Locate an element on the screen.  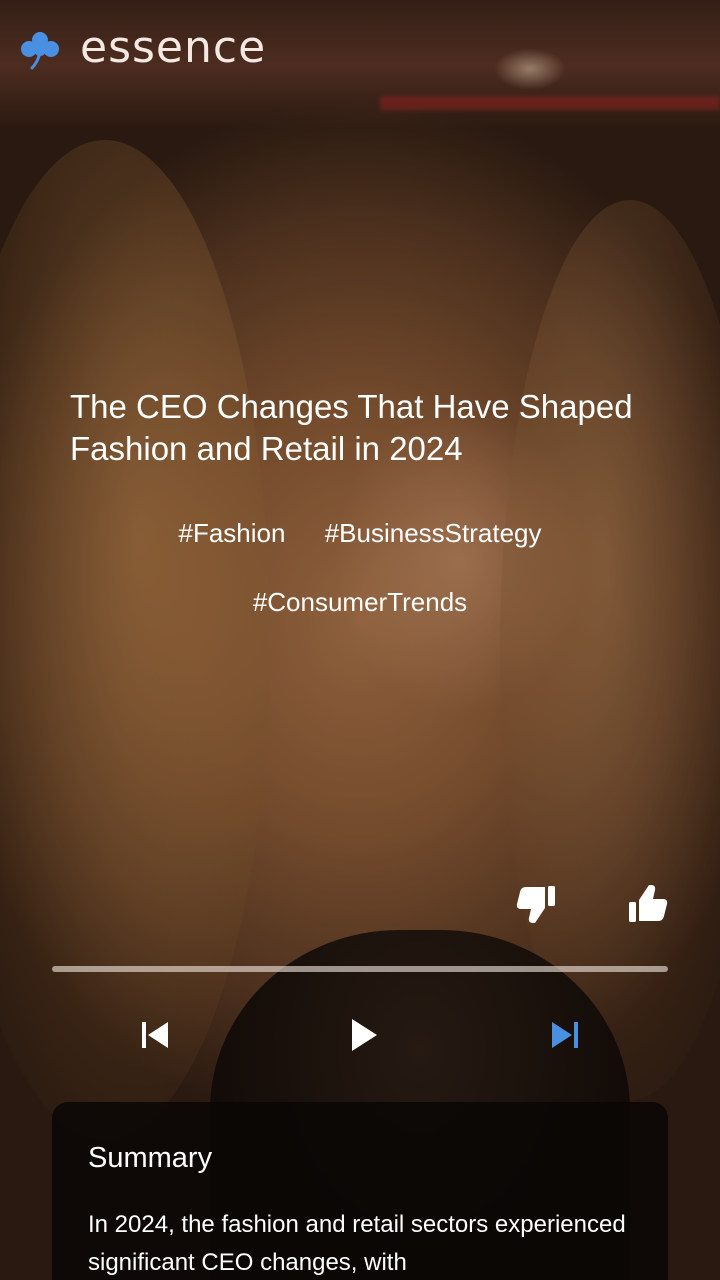
progress-bar is located at coordinates (360, 969).